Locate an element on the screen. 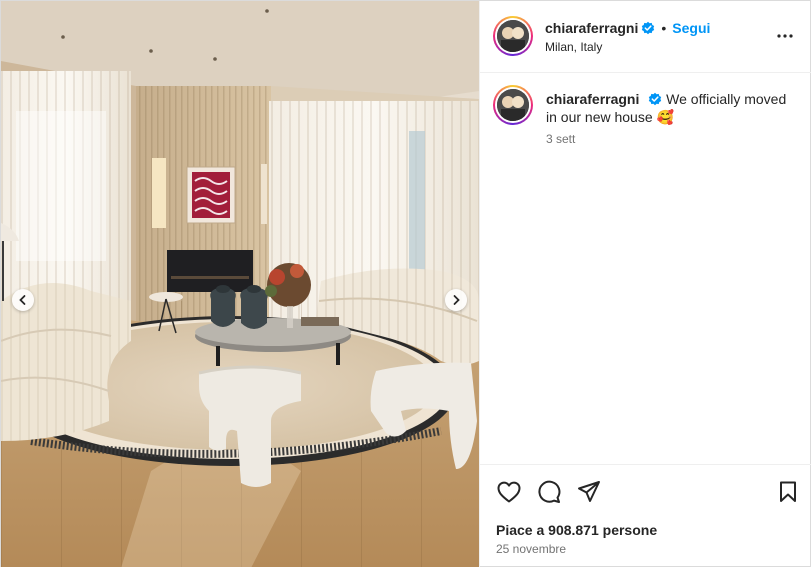 This screenshot has height=567, width=811. post-location: Milan, Italy is located at coordinates (573, 47).